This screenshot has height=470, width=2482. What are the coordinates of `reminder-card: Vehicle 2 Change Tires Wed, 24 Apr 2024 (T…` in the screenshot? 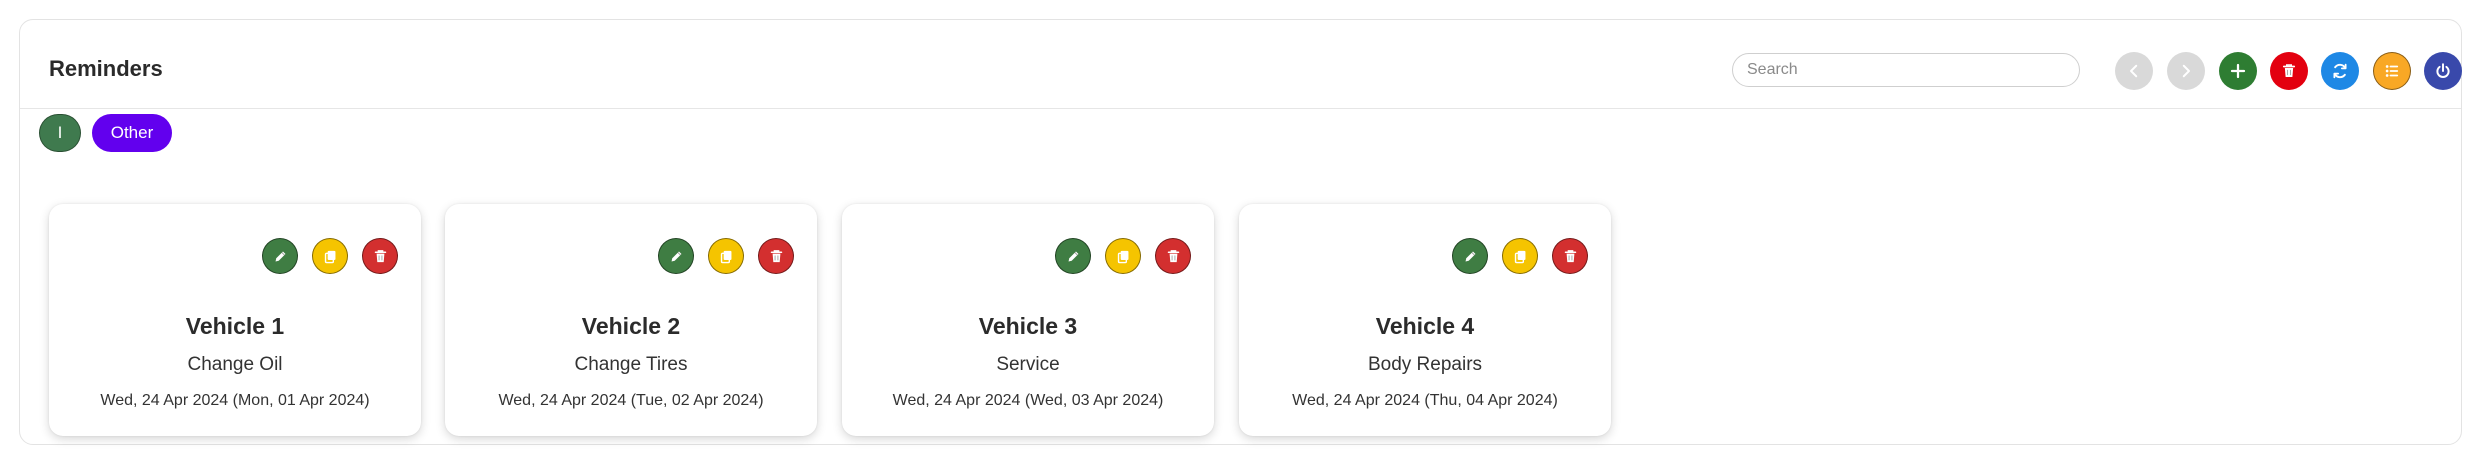 It's located at (631, 320).